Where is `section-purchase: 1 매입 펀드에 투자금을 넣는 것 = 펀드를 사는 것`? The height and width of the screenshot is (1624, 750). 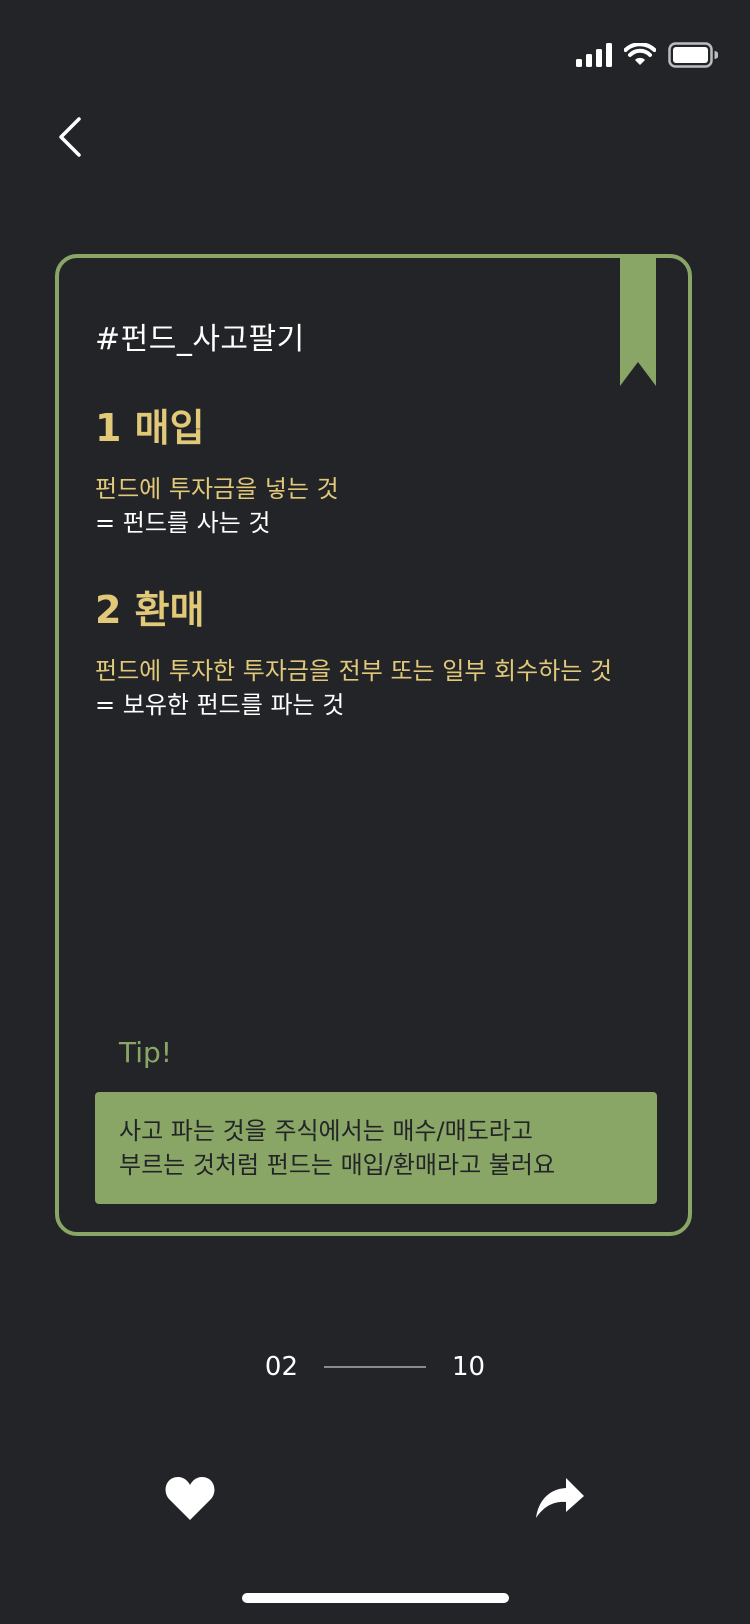 section-purchase: 1 매입 펀드에 투자금을 넣는 것 = 펀드를 사는 것 is located at coordinates (217, 472).